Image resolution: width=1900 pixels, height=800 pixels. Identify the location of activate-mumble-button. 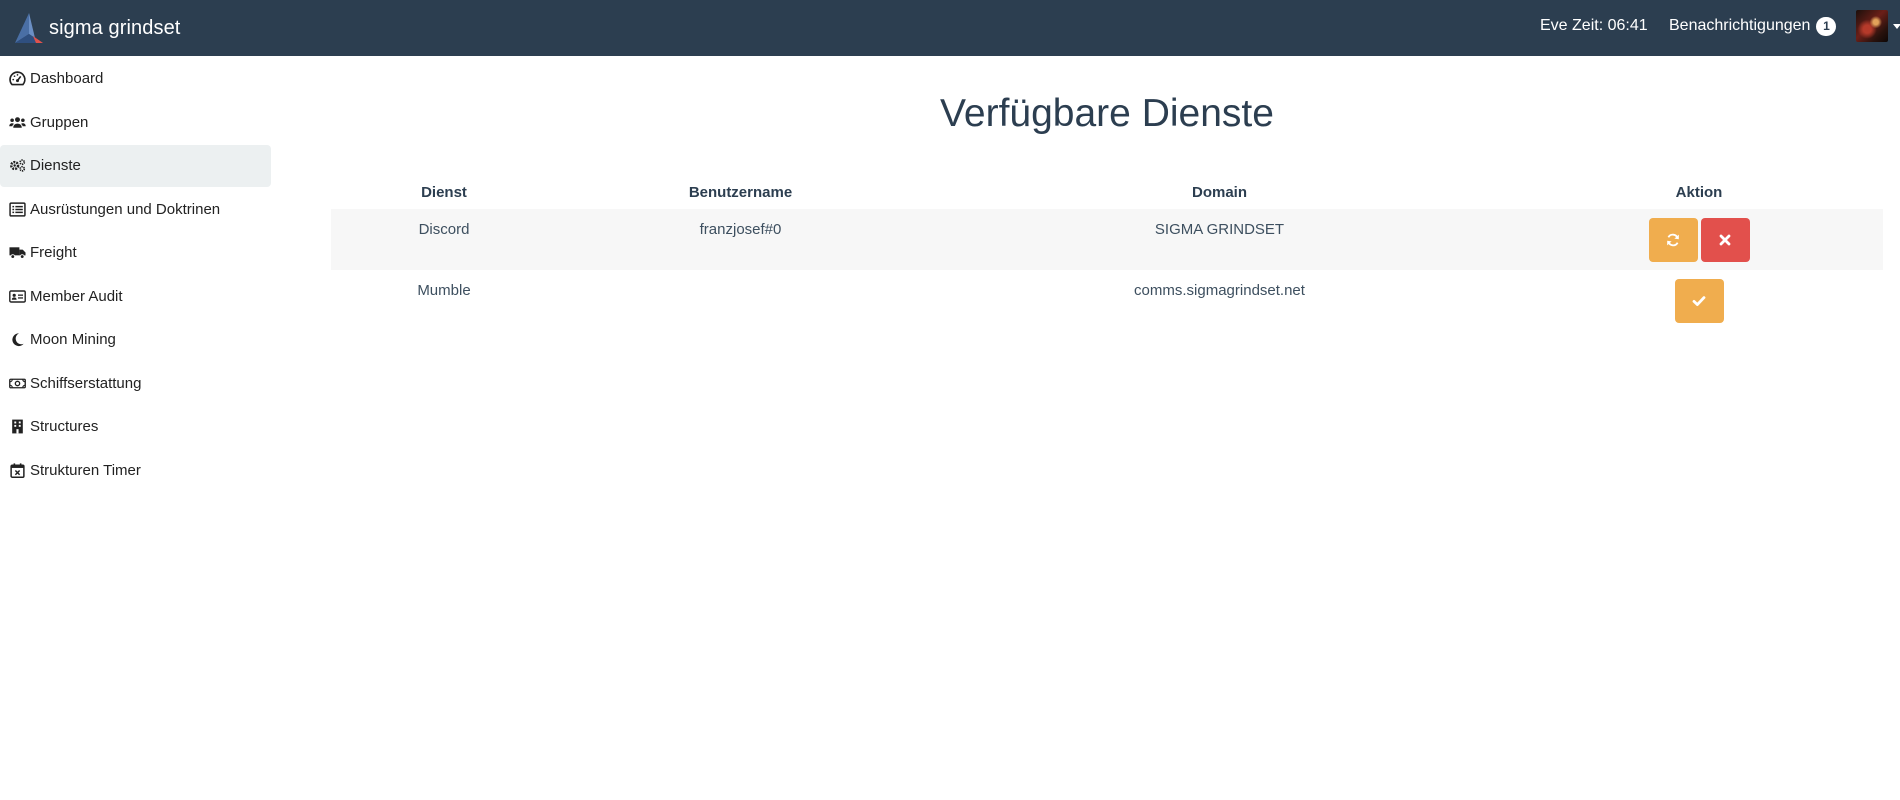
(1699, 301).